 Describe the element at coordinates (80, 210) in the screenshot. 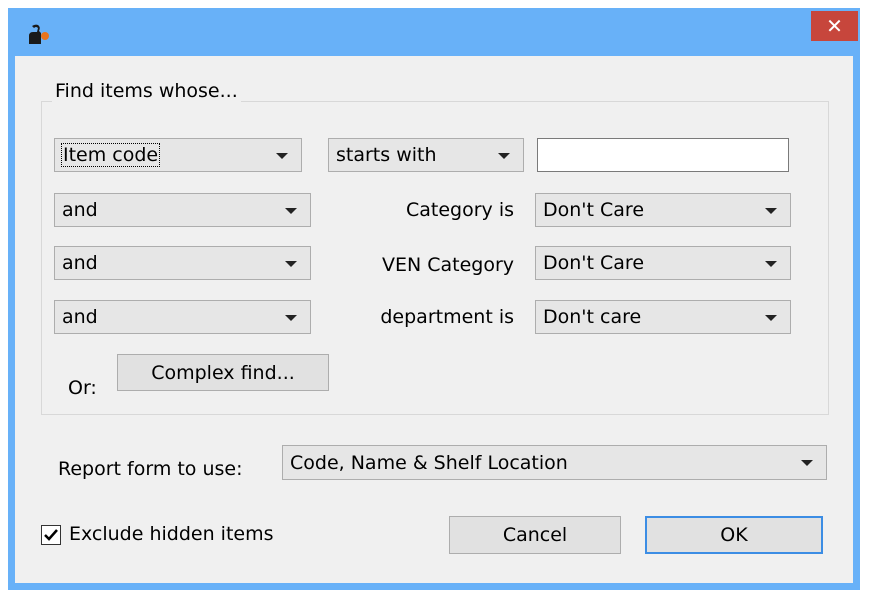

I see `conjunction-value-1: and` at that location.